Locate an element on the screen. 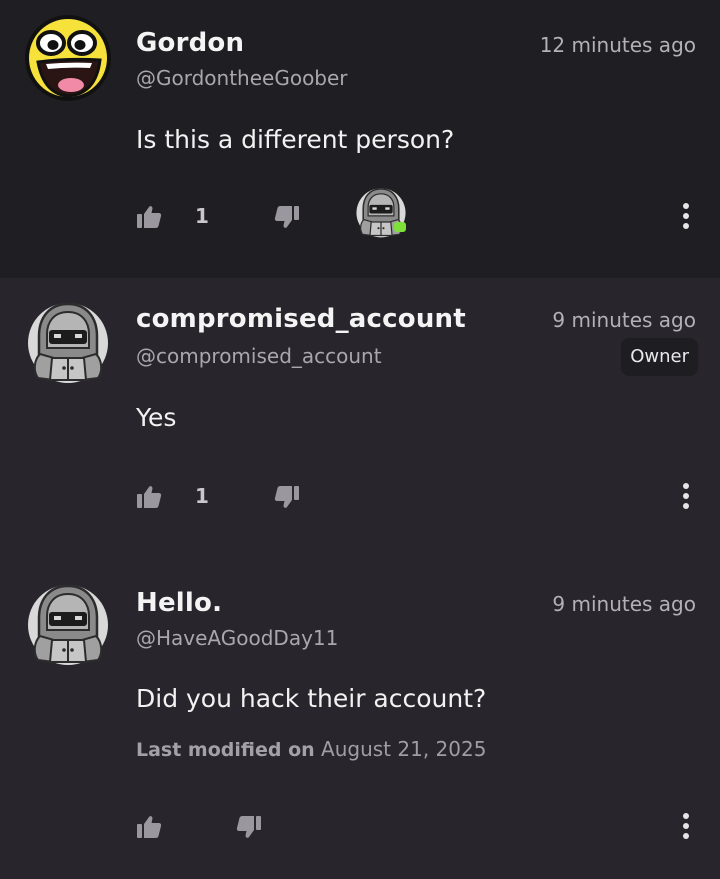 This screenshot has width=720, height=879. comment-actions is located at coordinates (360, 828).